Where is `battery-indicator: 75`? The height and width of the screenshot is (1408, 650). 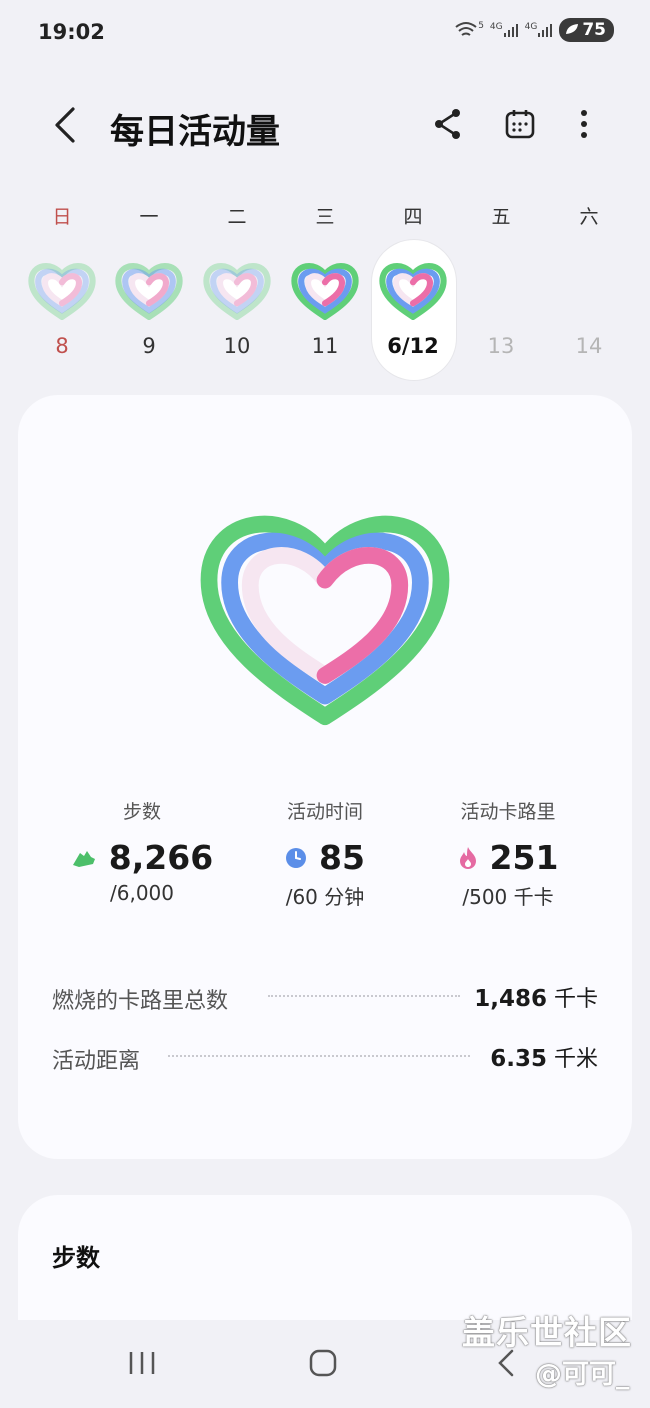 battery-indicator: 75 is located at coordinates (586, 30).